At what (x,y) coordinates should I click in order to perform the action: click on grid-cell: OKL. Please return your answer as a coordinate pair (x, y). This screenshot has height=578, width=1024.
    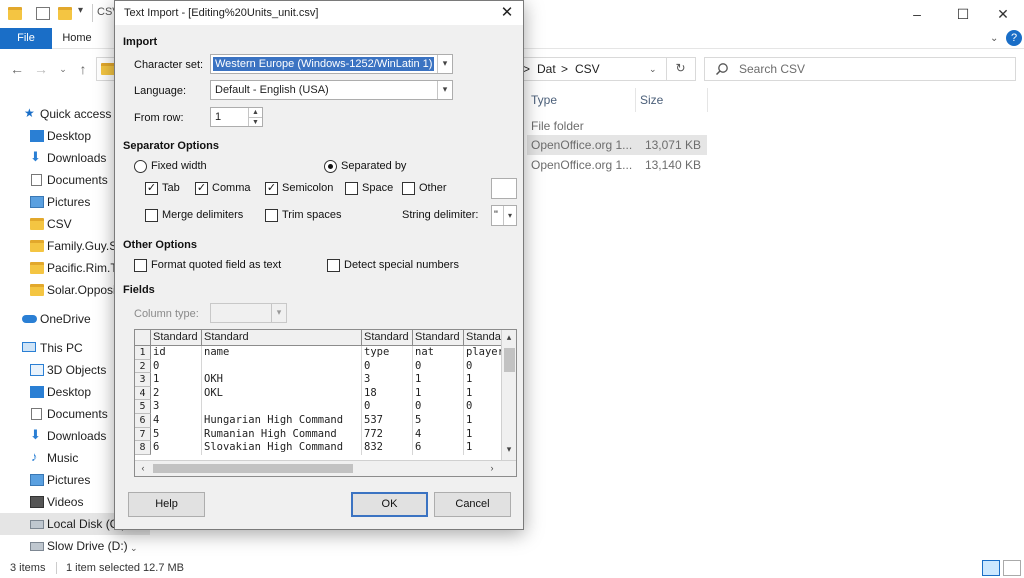
    Looking at the image, I should click on (282, 393).